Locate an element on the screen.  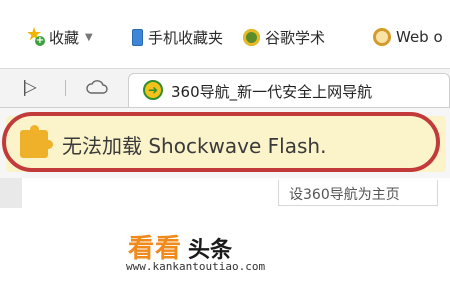
360-favicon-icon: ➜ is located at coordinates (153, 90).